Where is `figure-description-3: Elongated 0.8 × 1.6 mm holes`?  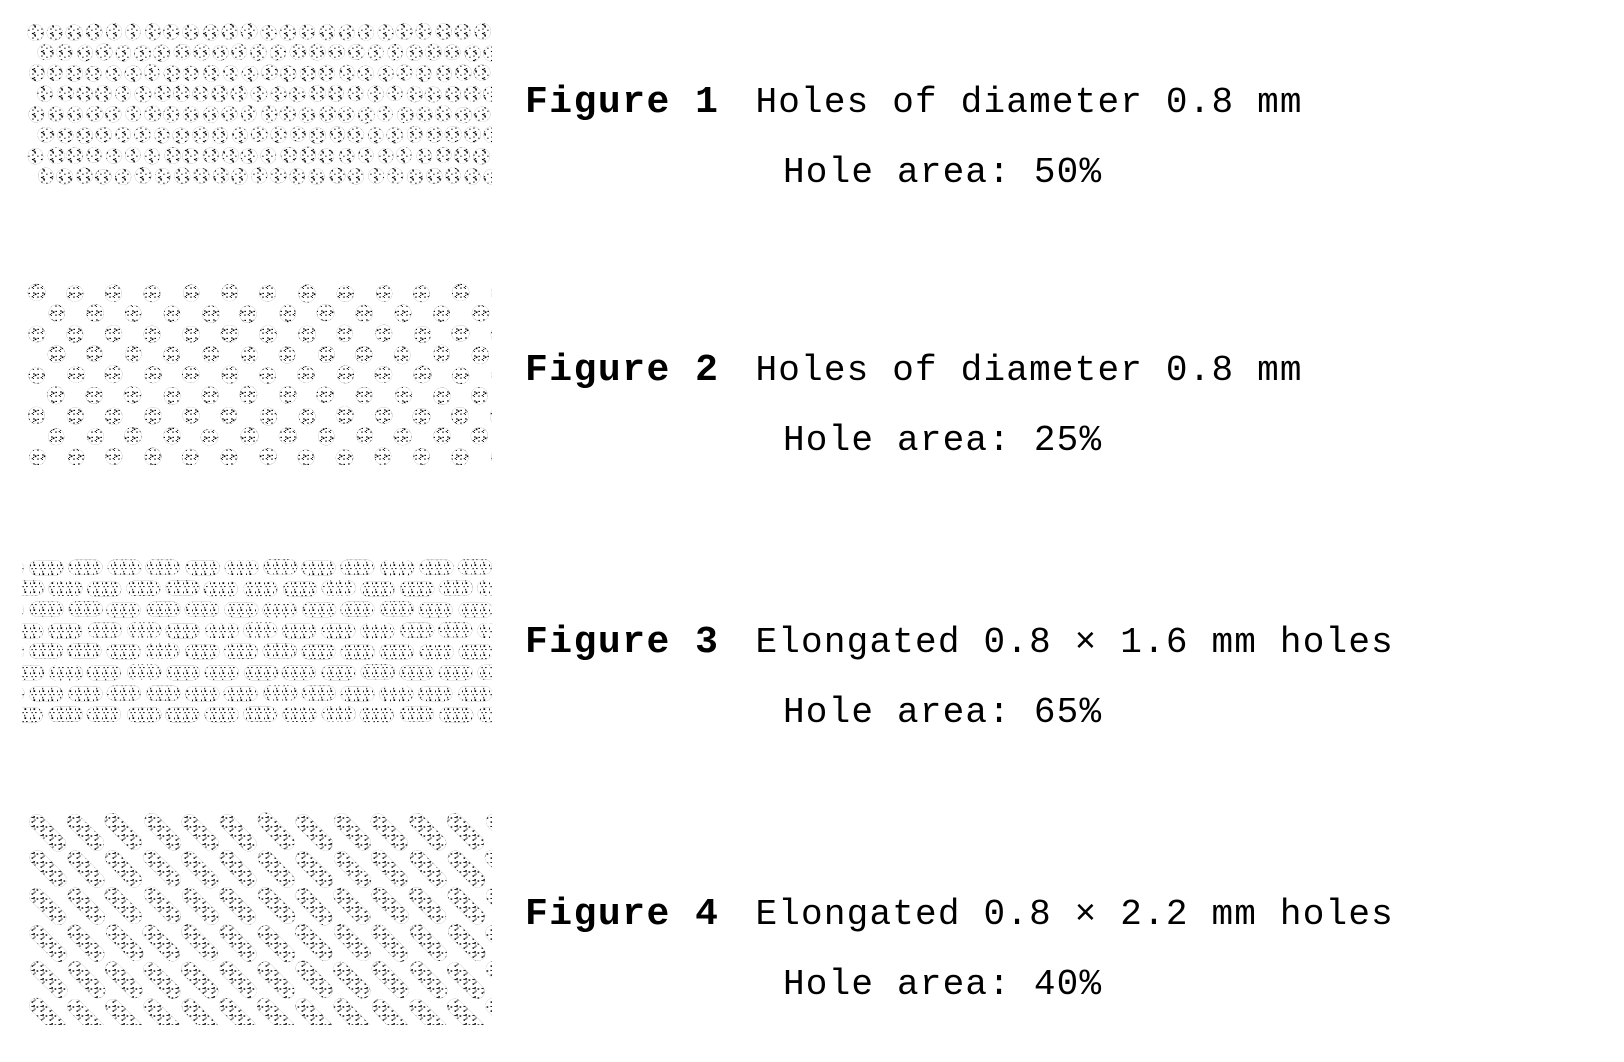 figure-description-3: Elongated 0.8 × 1.6 mm holes is located at coordinates (1074, 642).